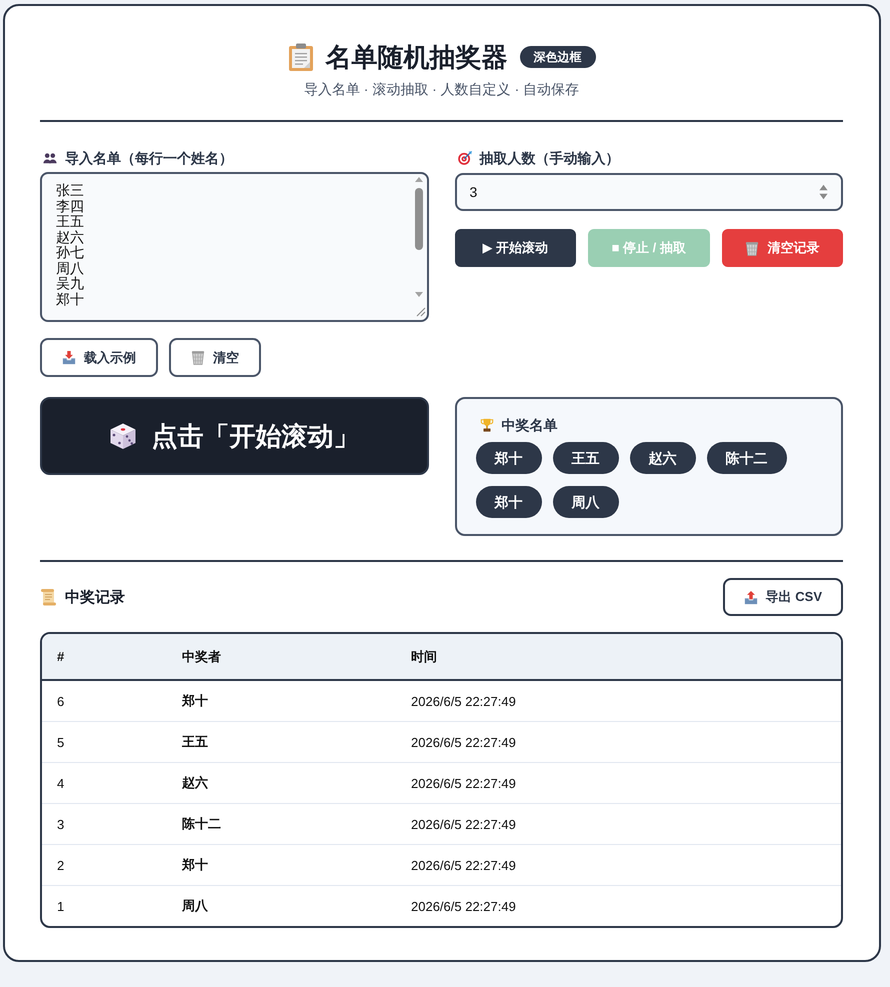  I want to click on table-cell: 1, so click(104, 906).